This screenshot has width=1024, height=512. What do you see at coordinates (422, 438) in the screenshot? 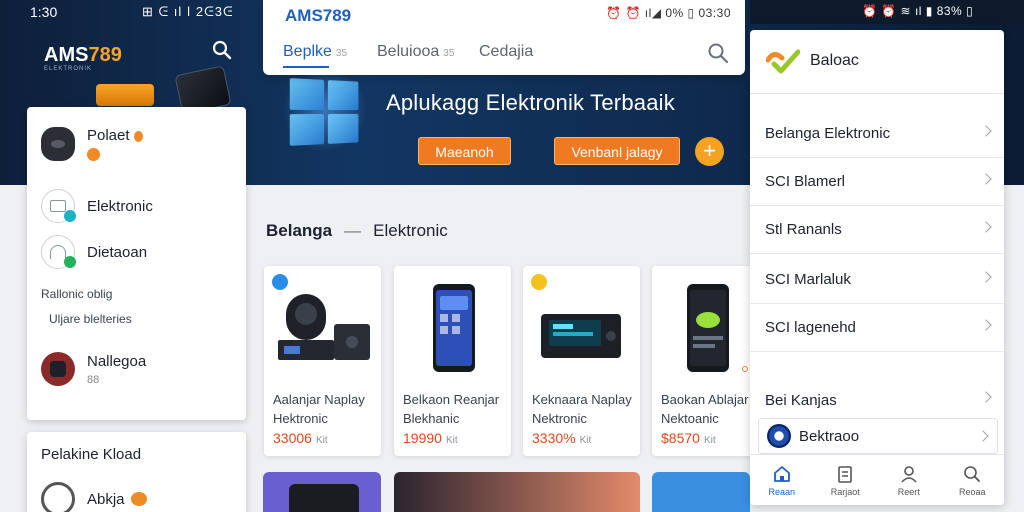
I see `price-value: 19990` at bounding box center [422, 438].